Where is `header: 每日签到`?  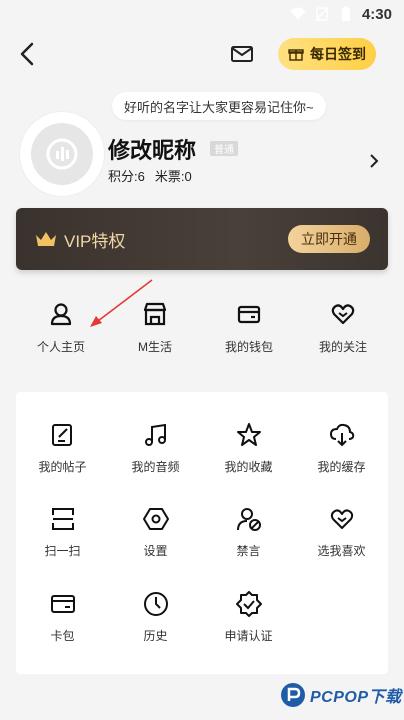 header: 每日签到 is located at coordinates (202, 54).